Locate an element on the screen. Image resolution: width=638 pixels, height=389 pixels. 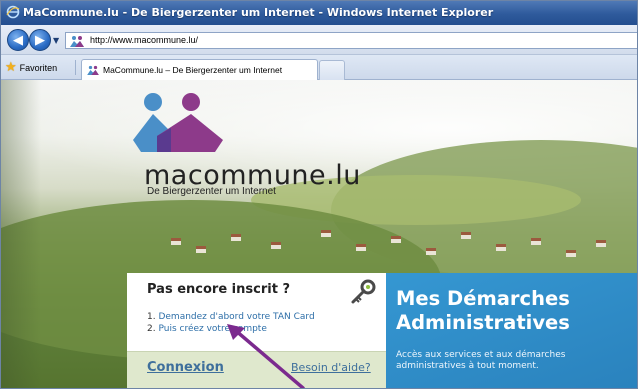
village-background is located at coordinates (391, 243).